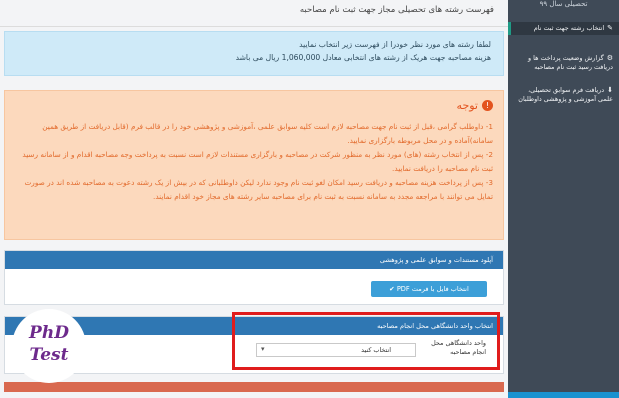  I want to click on sidebar-item-select-major: ✎انتخاب رشته جهت ثبت نام, so click(563, 28).